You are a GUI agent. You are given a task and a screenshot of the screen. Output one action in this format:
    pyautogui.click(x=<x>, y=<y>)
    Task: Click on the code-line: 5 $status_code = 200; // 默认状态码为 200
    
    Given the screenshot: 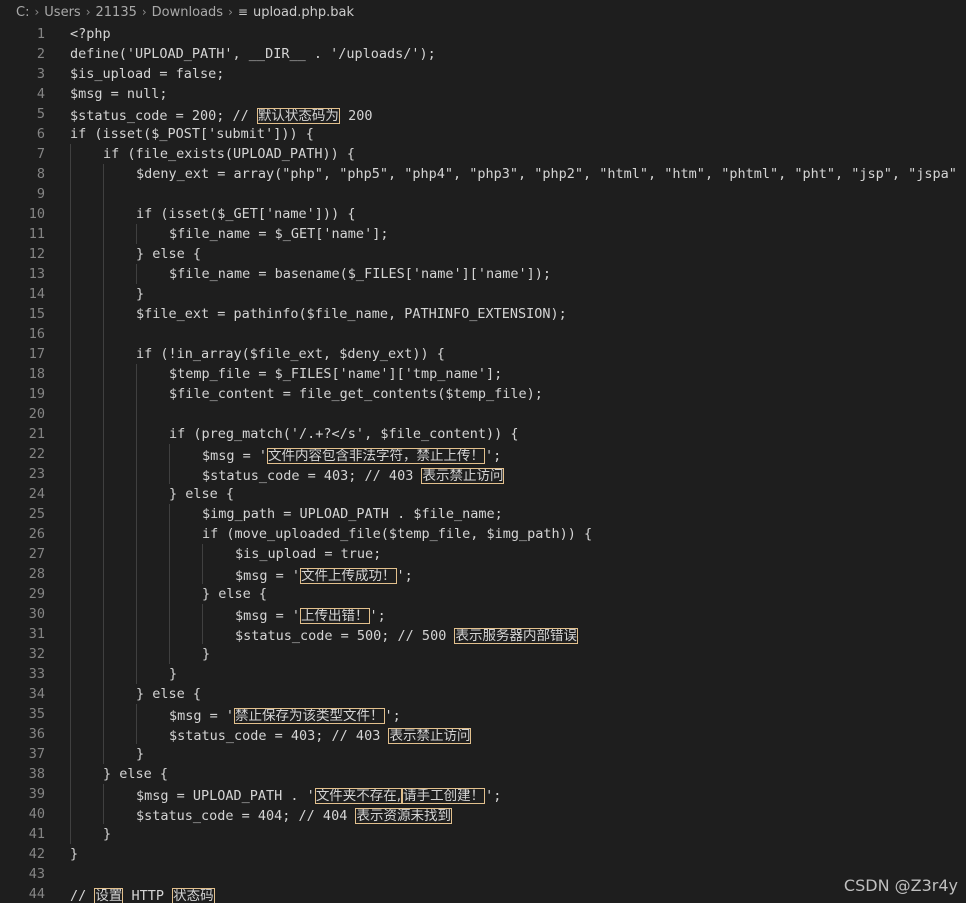 What is the action you would take?
    pyautogui.click(x=483, y=114)
    